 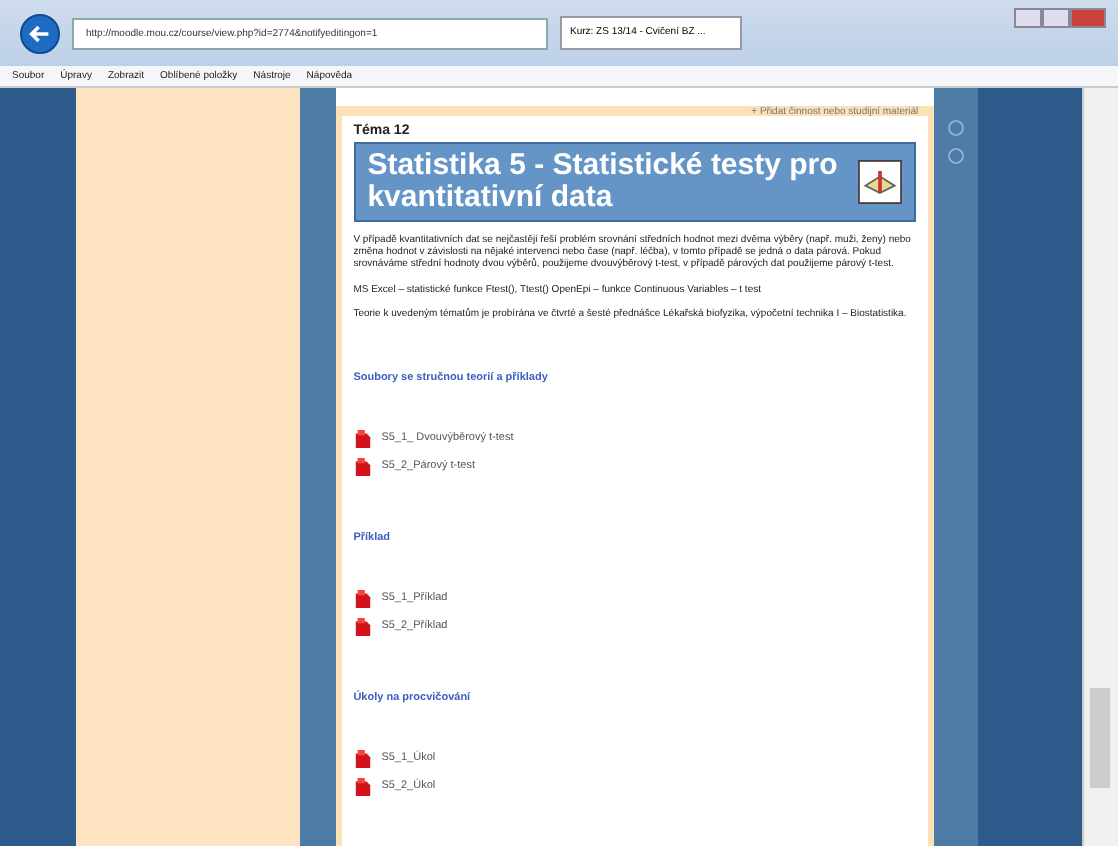 What do you see at coordinates (880, 182) in the screenshot?
I see `book-icon` at bounding box center [880, 182].